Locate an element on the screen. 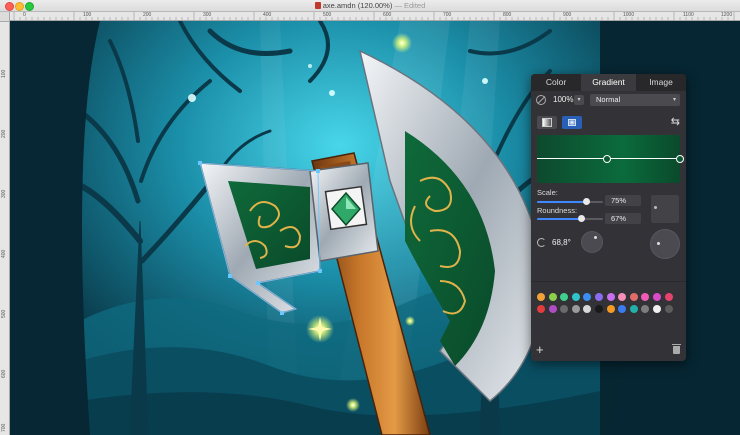 The width and height of the screenshot is (740, 435). linear-gradient-icon is located at coordinates (547, 122).